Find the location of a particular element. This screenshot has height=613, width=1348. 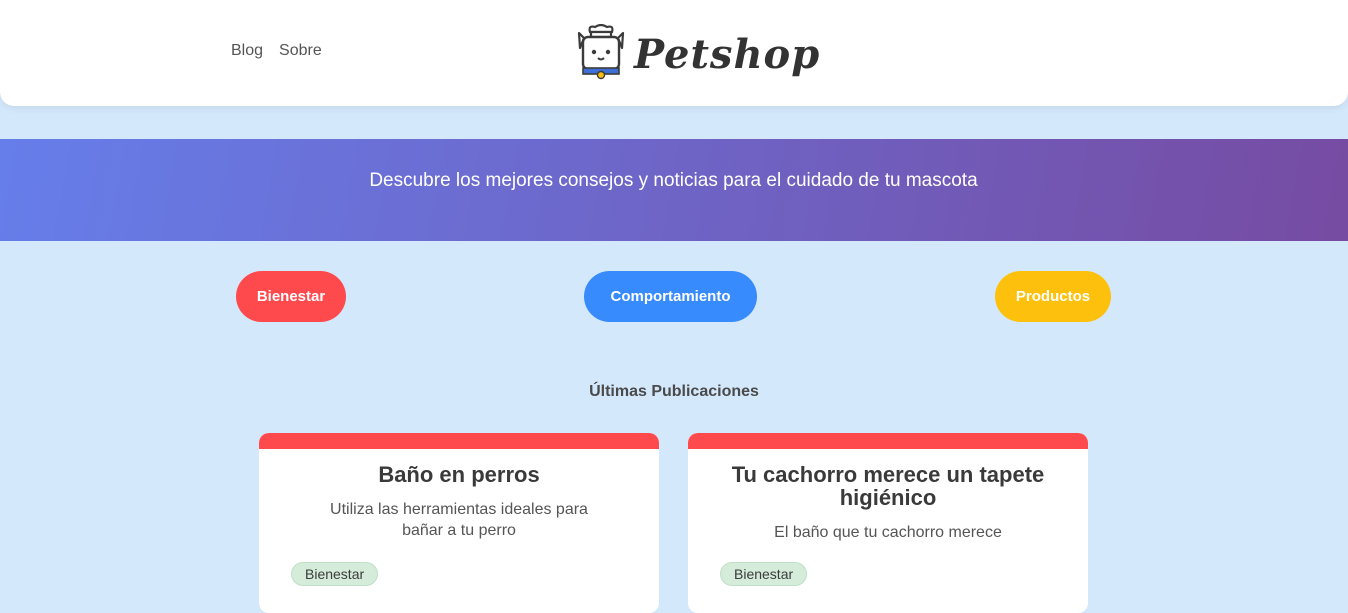

post-title: Baño en perros is located at coordinates (459, 474).